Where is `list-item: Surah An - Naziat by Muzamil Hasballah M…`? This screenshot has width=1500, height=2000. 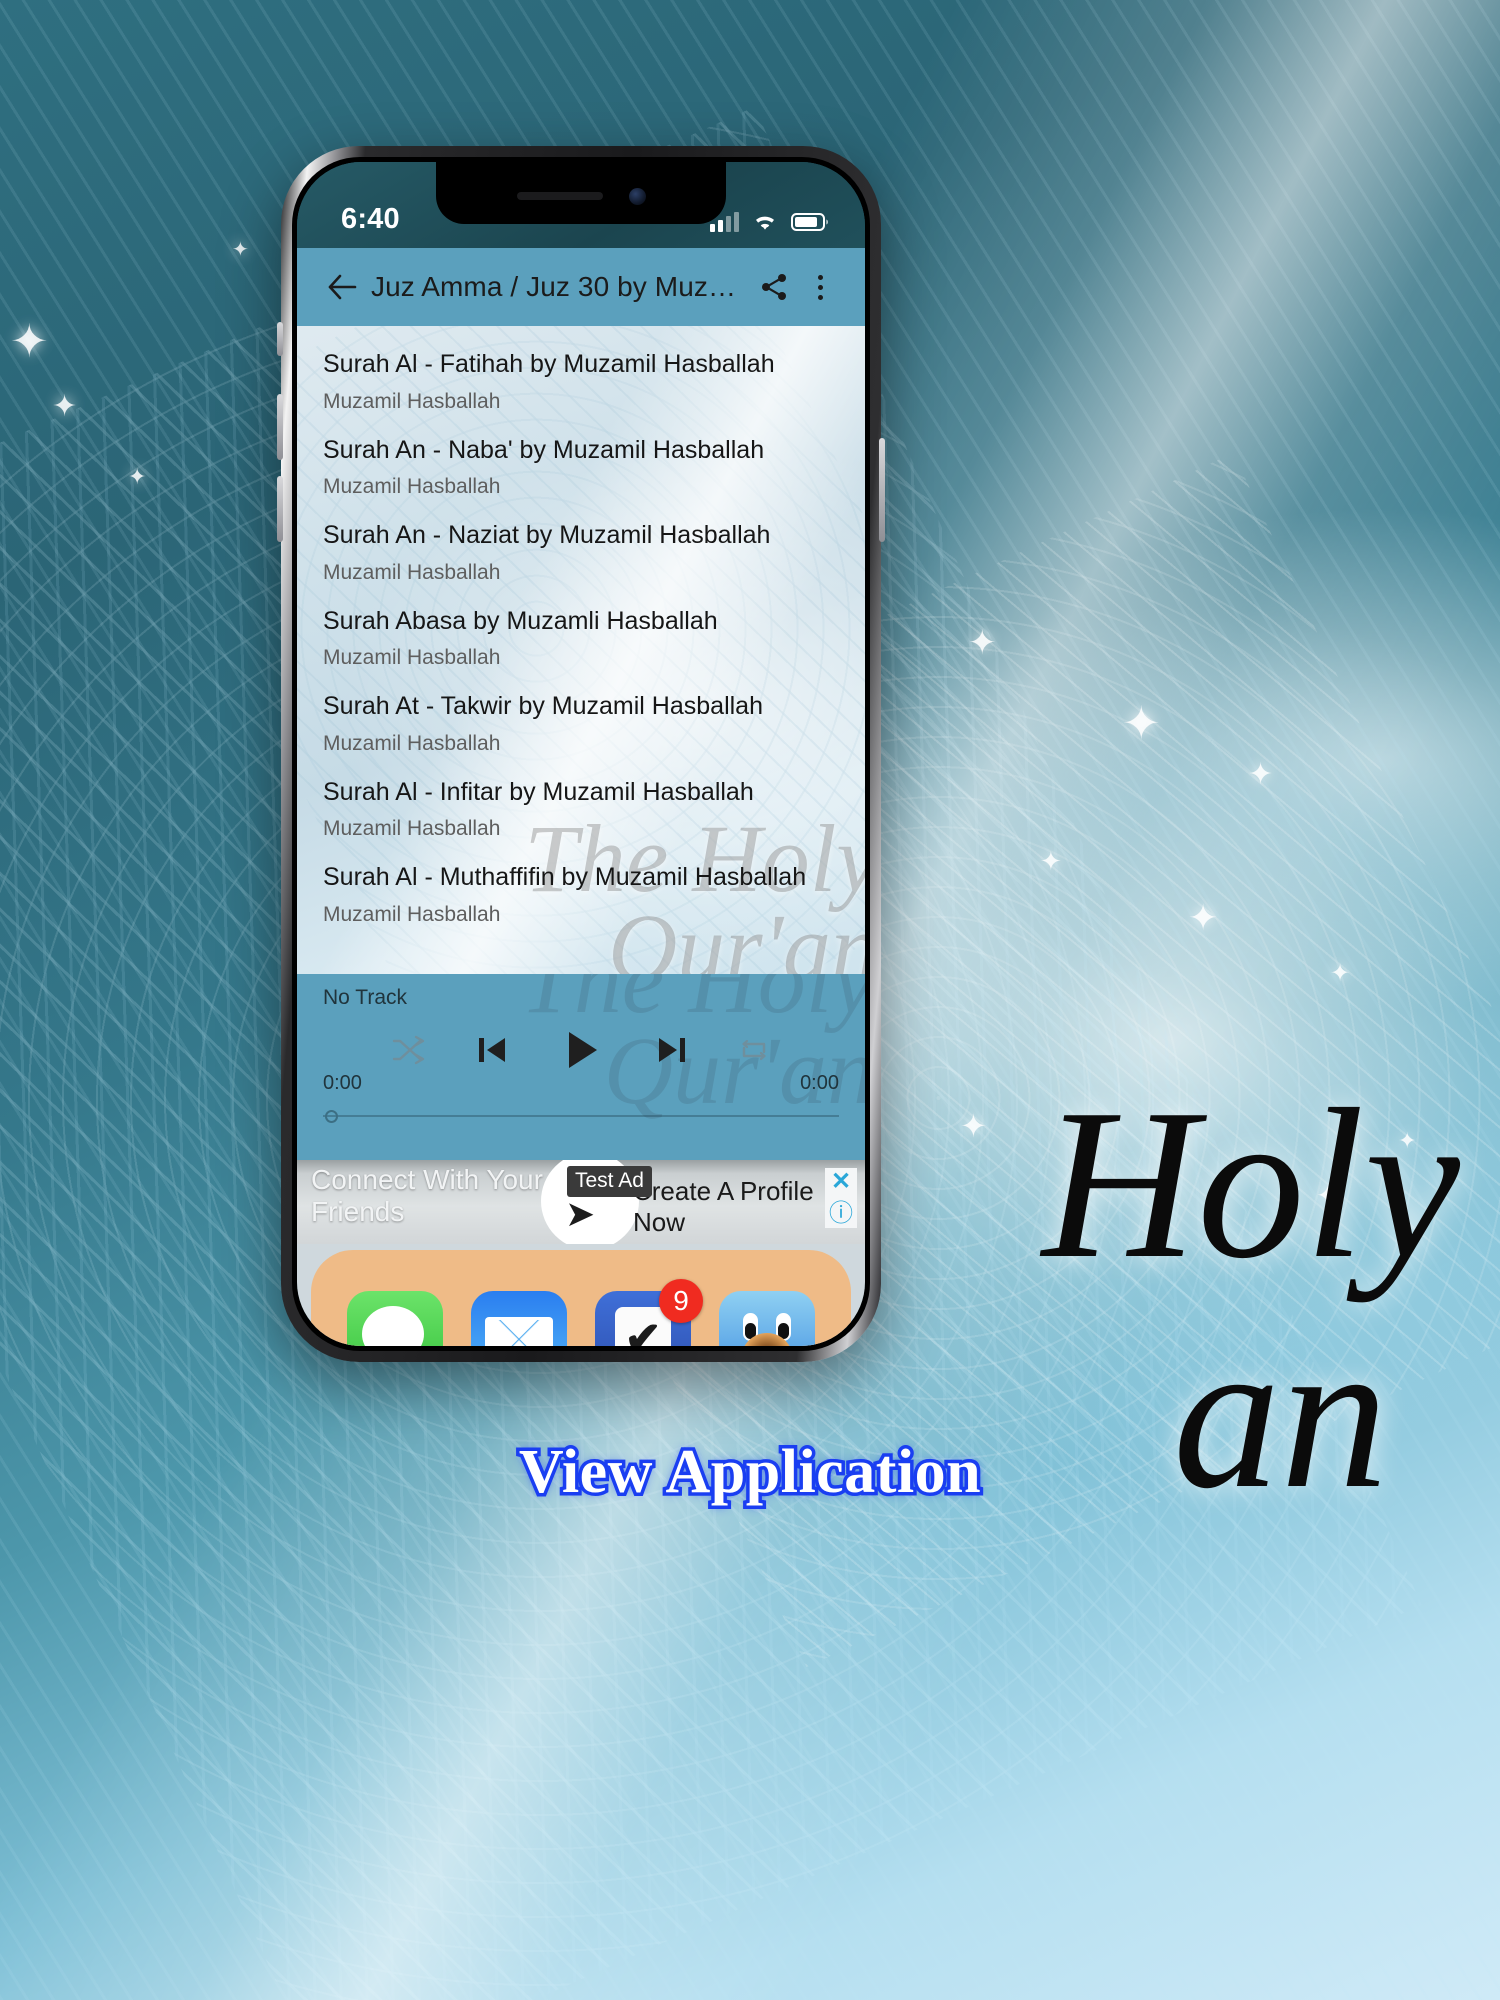
list-item: Surah An - Naziat by Muzamil Hasballah M… is located at coordinates (581, 554).